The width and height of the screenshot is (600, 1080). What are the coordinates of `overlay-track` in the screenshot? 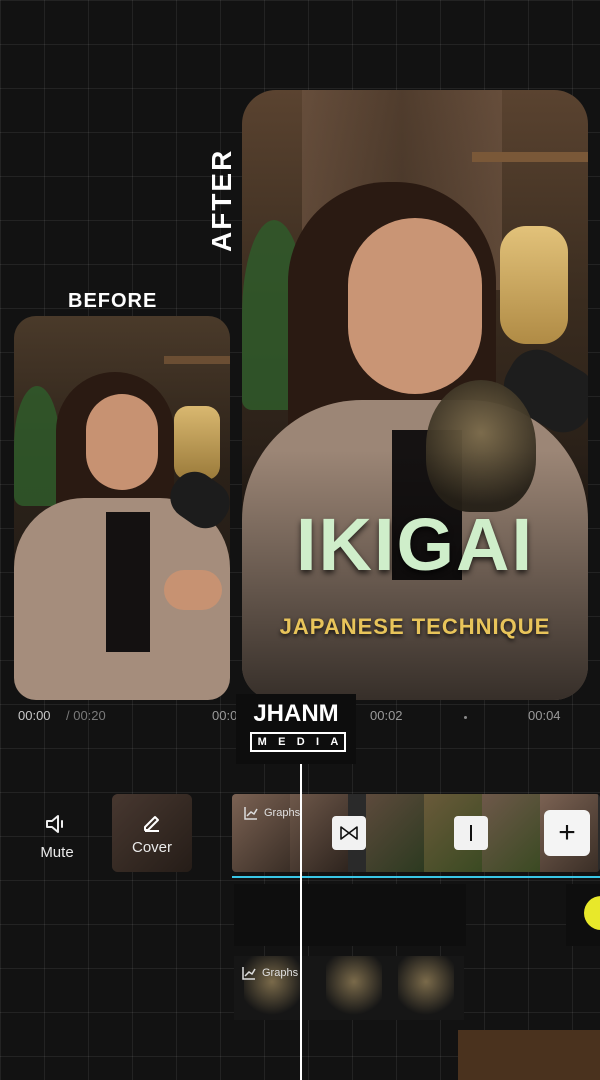 It's located at (350, 915).